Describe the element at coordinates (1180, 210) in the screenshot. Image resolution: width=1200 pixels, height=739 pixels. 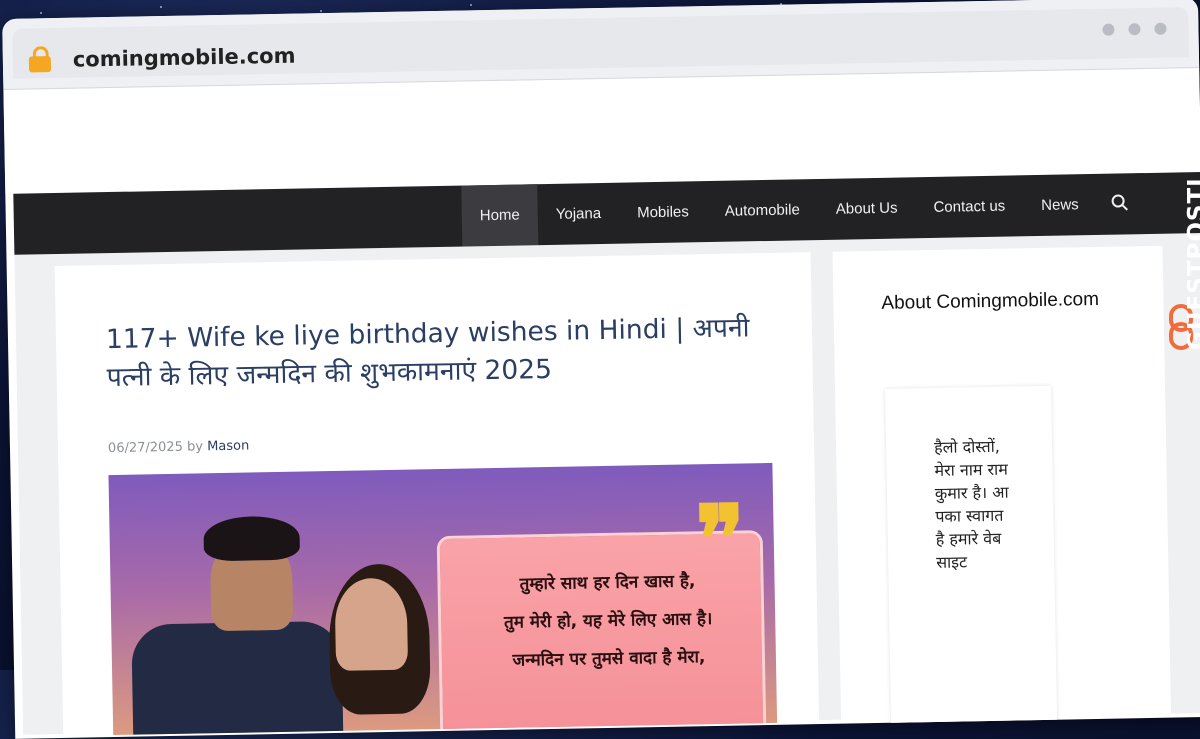
I see `guestpostlinks-badge: GUESTPOSTLINKS` at that location.